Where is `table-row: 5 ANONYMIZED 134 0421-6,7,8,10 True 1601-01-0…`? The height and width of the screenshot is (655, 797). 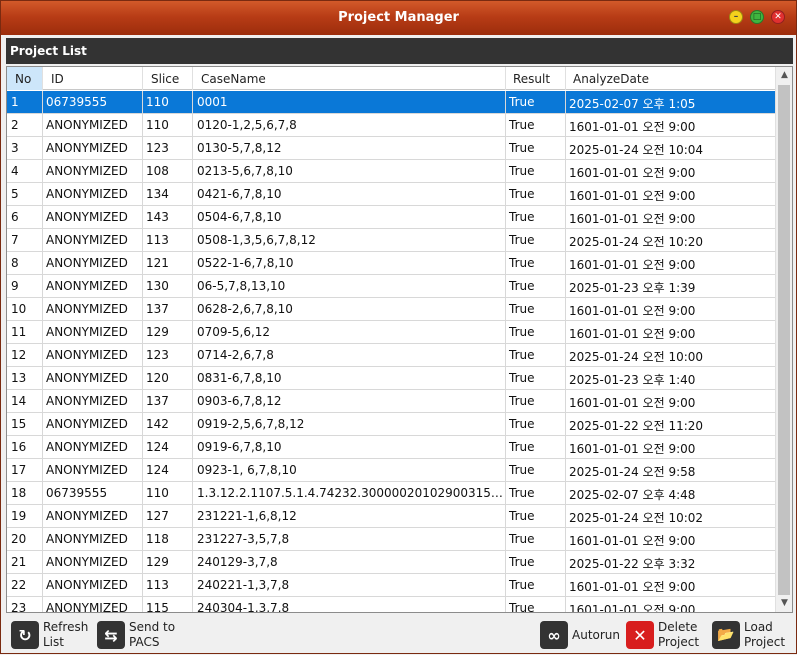 table-row: 5 ANONYMIZED 134 0421-6,7,8,10 True 1601-01-0… is located at coordinates (391, 194).